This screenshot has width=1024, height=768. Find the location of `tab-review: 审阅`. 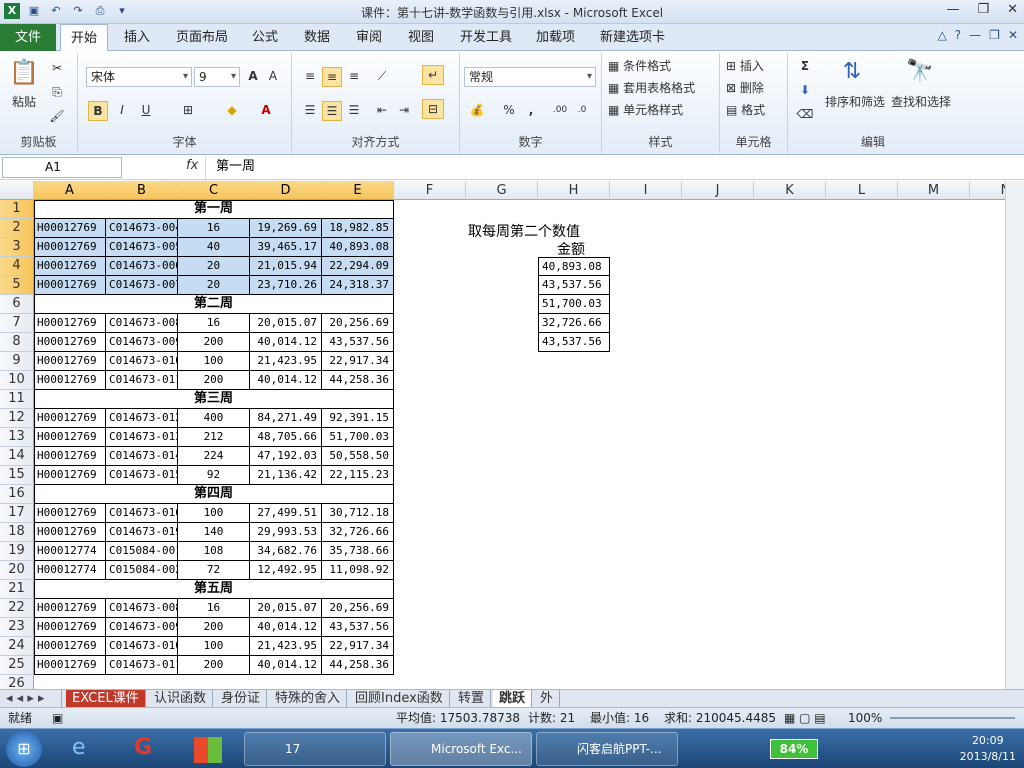

tab-review: 审阅 is located at coordinates (369, 37).